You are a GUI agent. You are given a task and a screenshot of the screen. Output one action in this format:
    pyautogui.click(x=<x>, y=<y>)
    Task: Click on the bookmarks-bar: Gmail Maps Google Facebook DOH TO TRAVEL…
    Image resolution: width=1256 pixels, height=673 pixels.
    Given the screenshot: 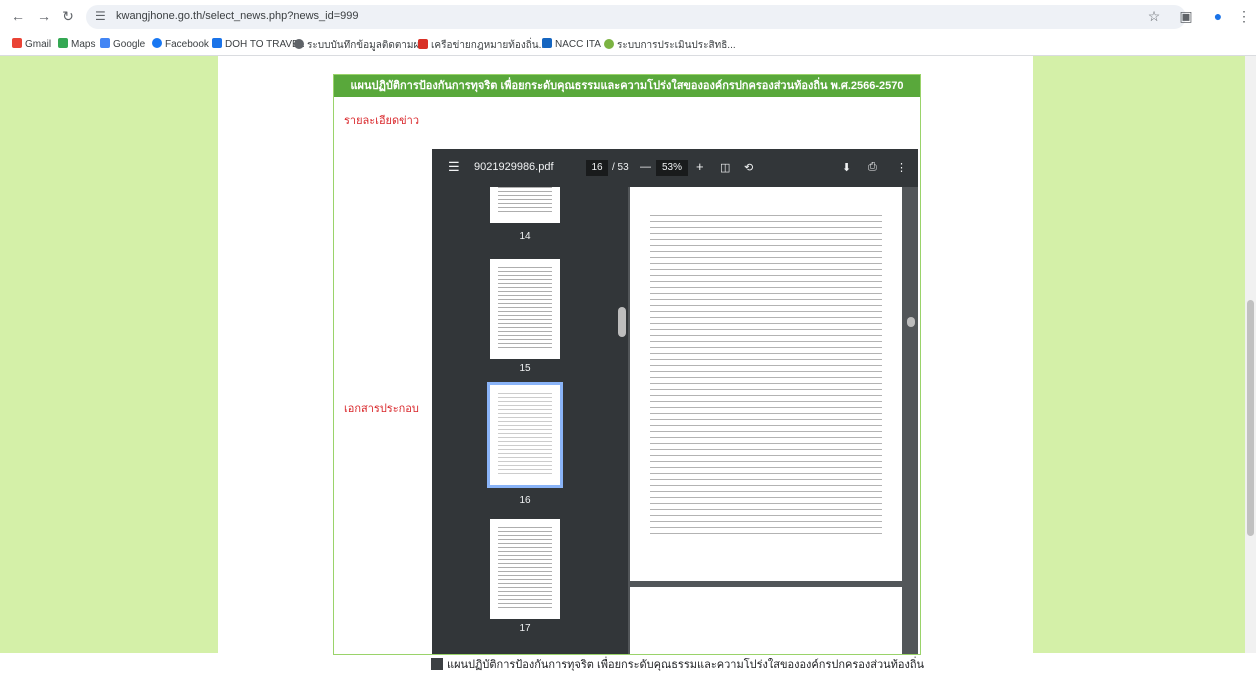 What is the action you would take?
    pyautogui.click(x=628, y=44)
    